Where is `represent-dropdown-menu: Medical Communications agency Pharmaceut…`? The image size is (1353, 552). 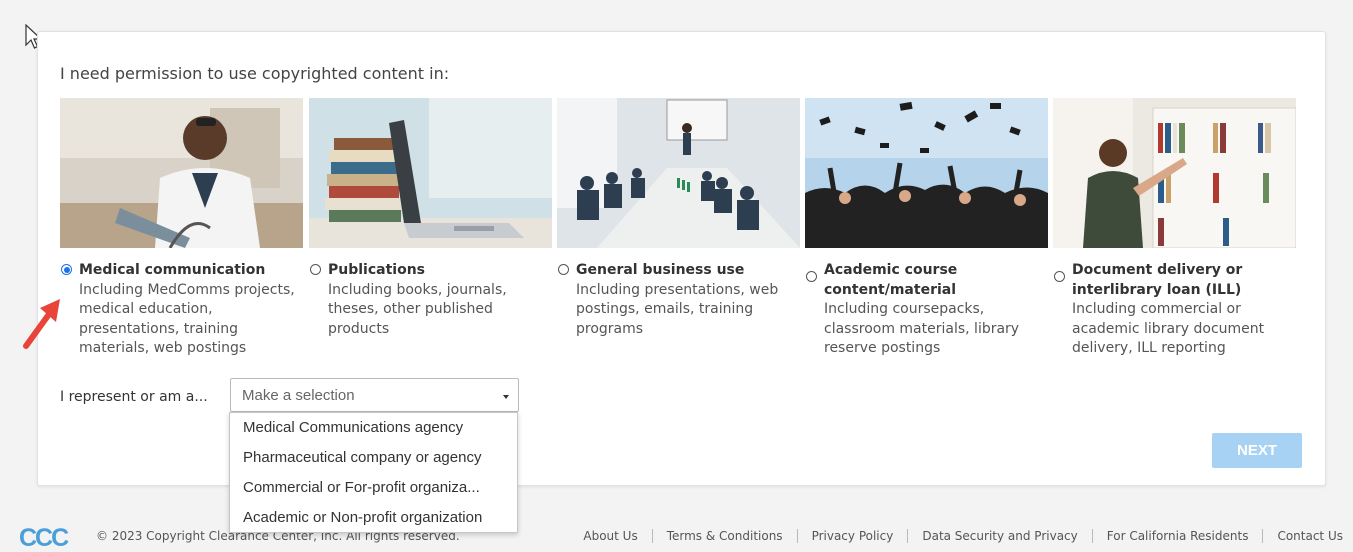 represent-dropdown-menu: Medical Communications agency Pharmaceut… is located at coordinates (373, 472).